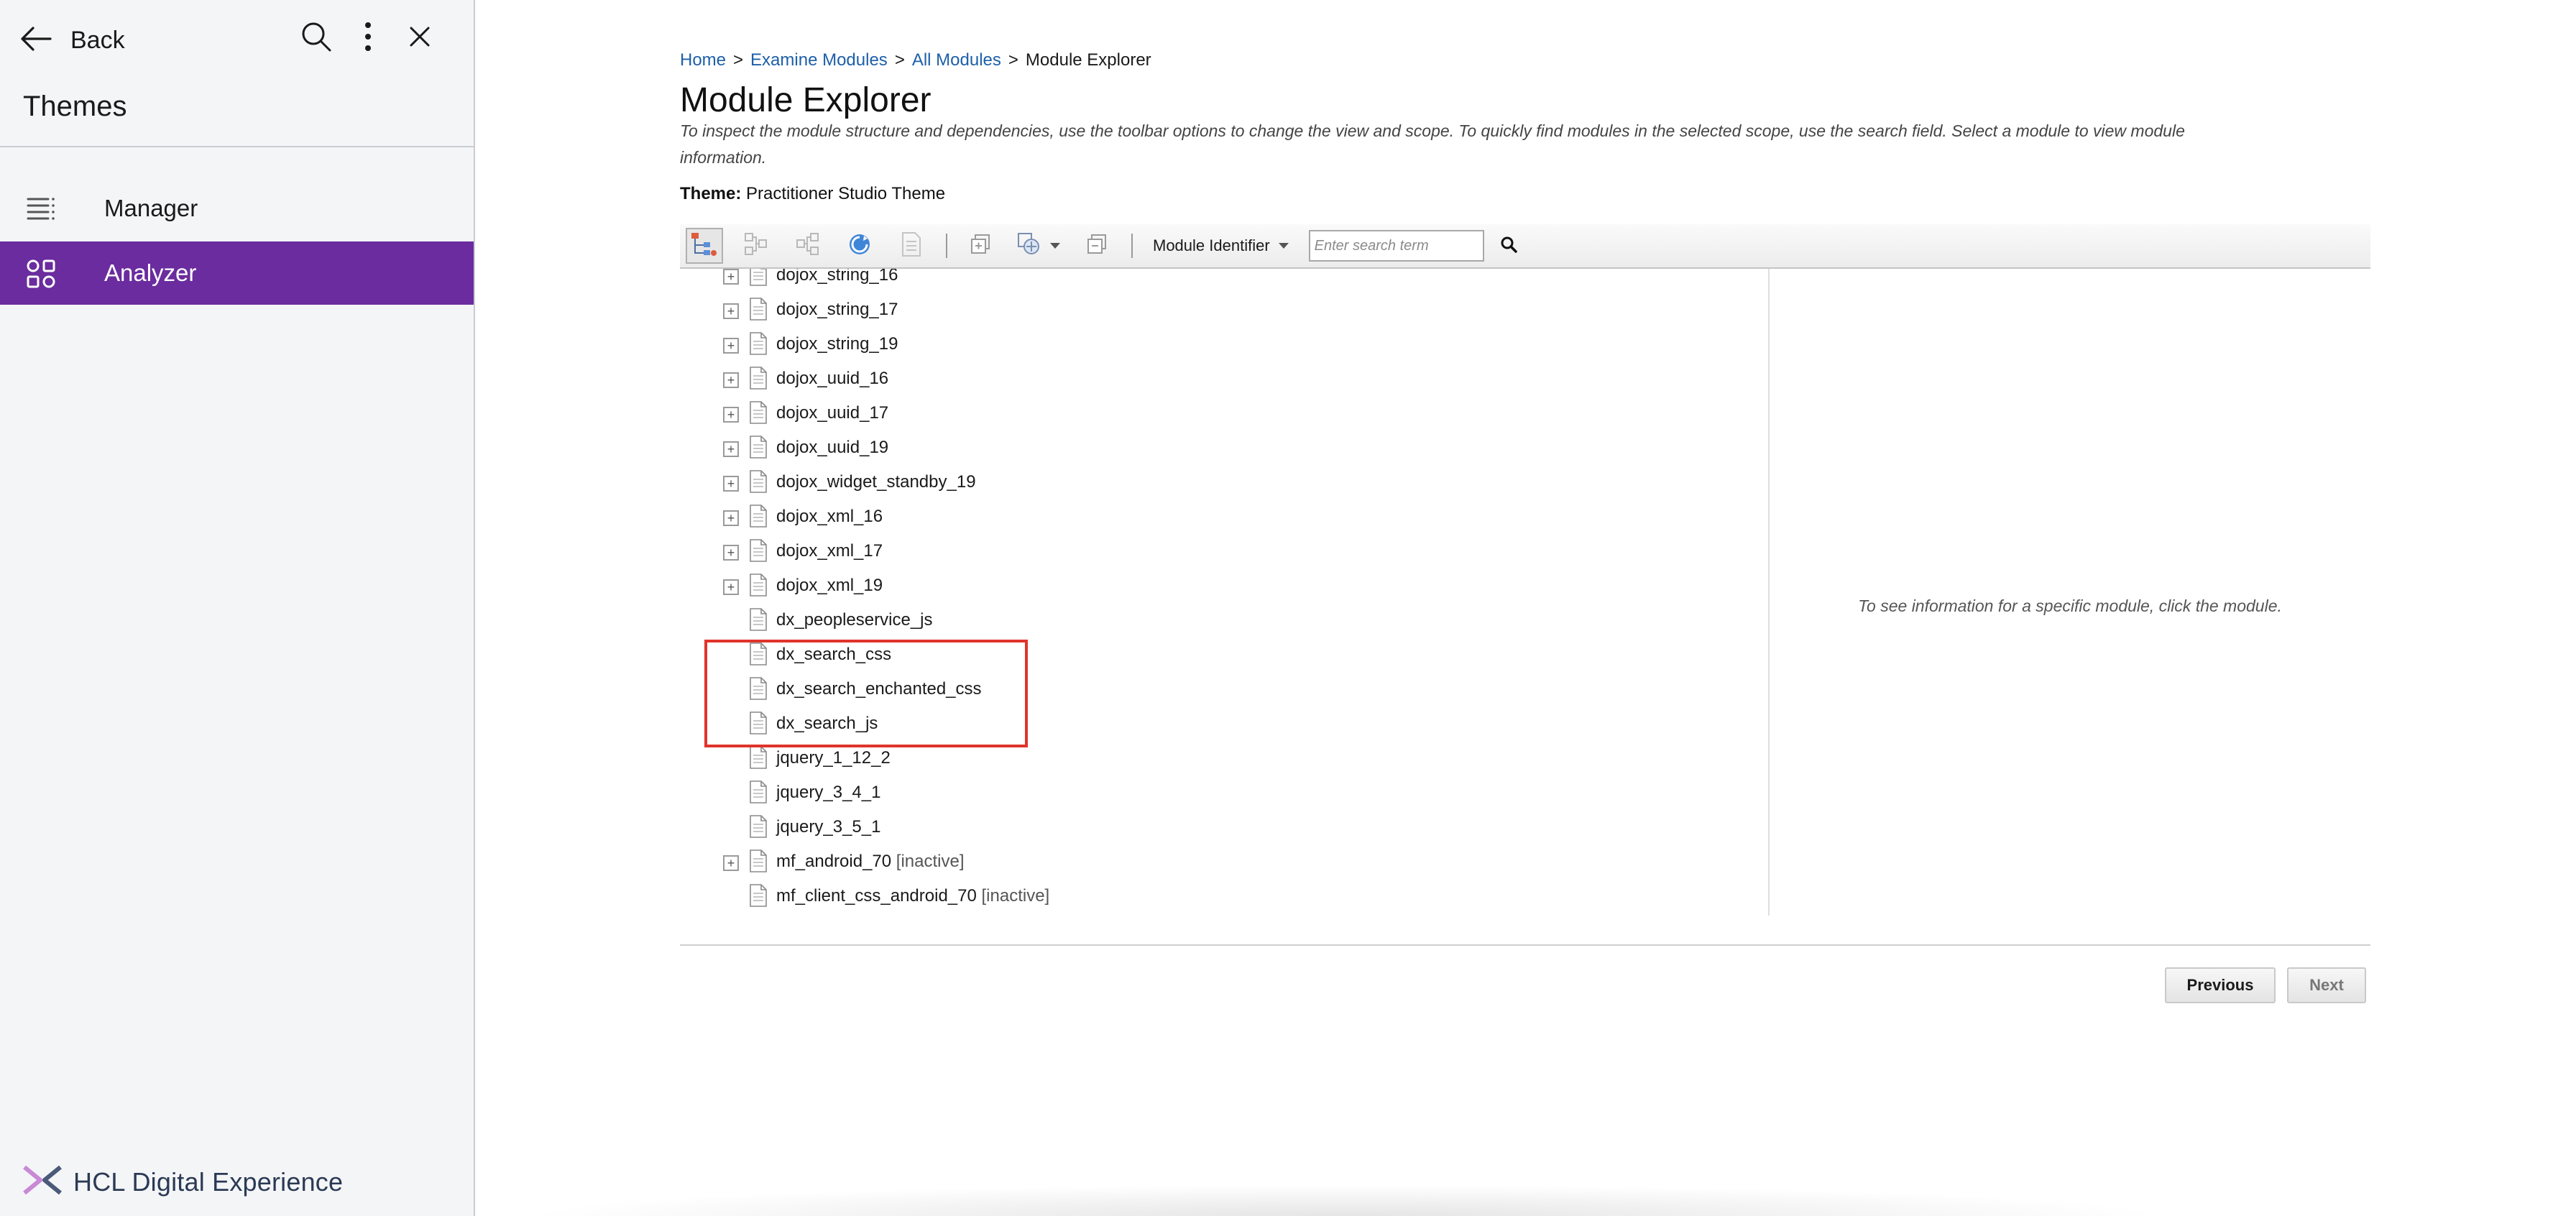  I want to click on module-details-button, so click(911, 246).